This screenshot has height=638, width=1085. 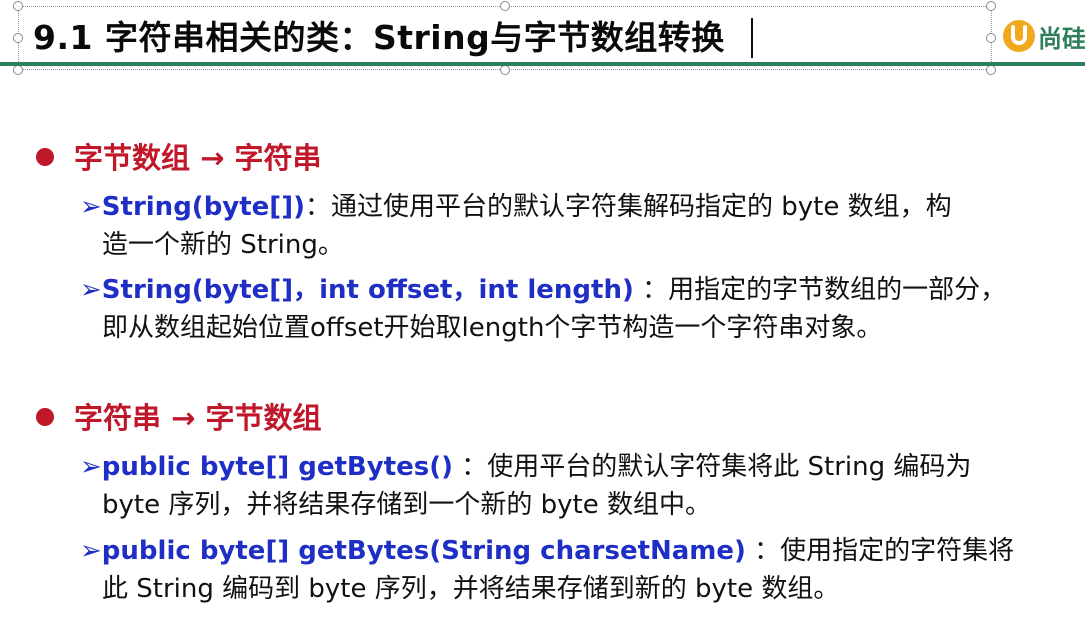 What do you see at coordinates (379, 38) in the screenshot?
I see `slide-title: 9.1 字符串相关的类：String与字节数组转换` at bounding box center [379, 38].